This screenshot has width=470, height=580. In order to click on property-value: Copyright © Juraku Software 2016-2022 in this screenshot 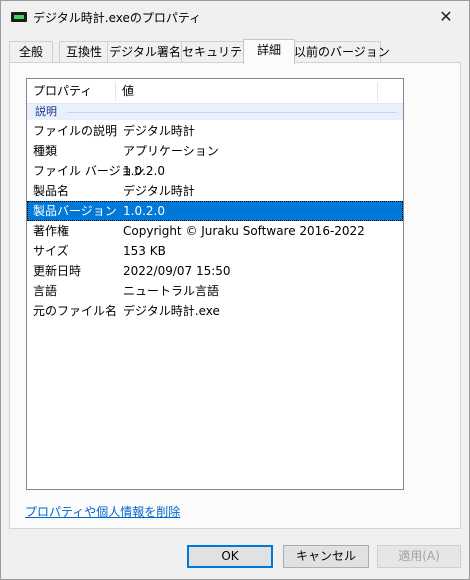, I will do `click(244, 231)`.